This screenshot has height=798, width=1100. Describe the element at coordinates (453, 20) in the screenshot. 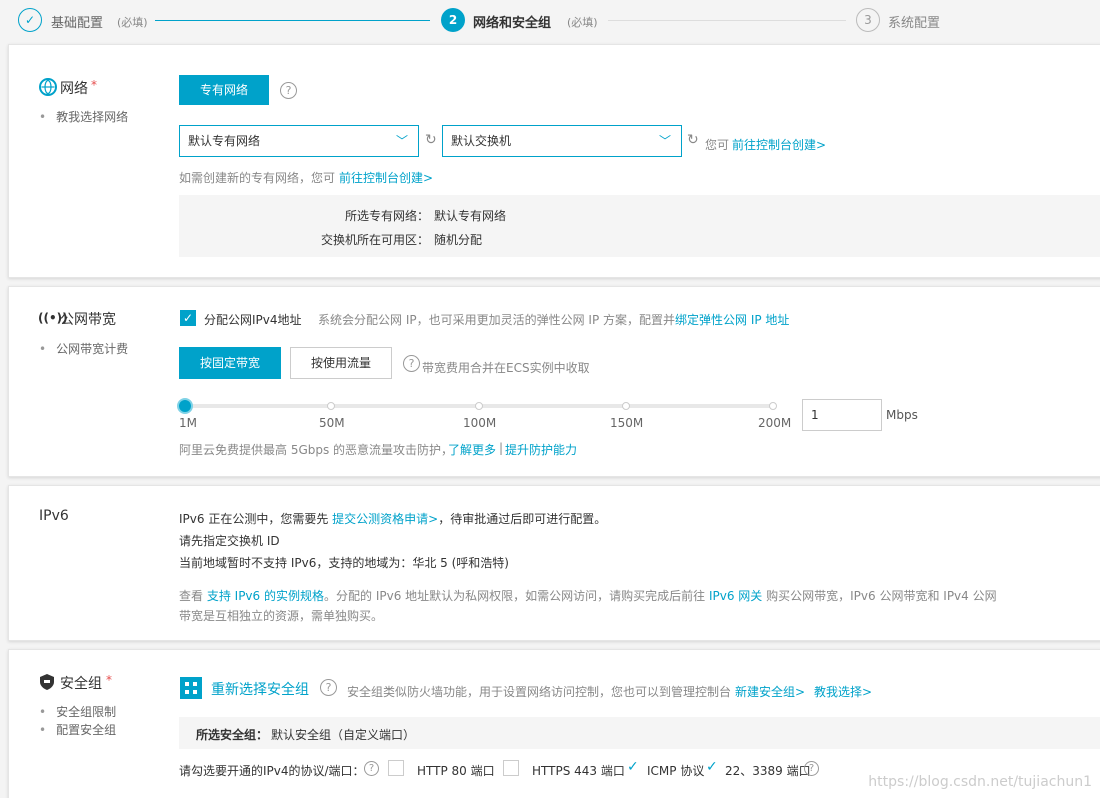

I see `step-2-circle: 2` at that location.